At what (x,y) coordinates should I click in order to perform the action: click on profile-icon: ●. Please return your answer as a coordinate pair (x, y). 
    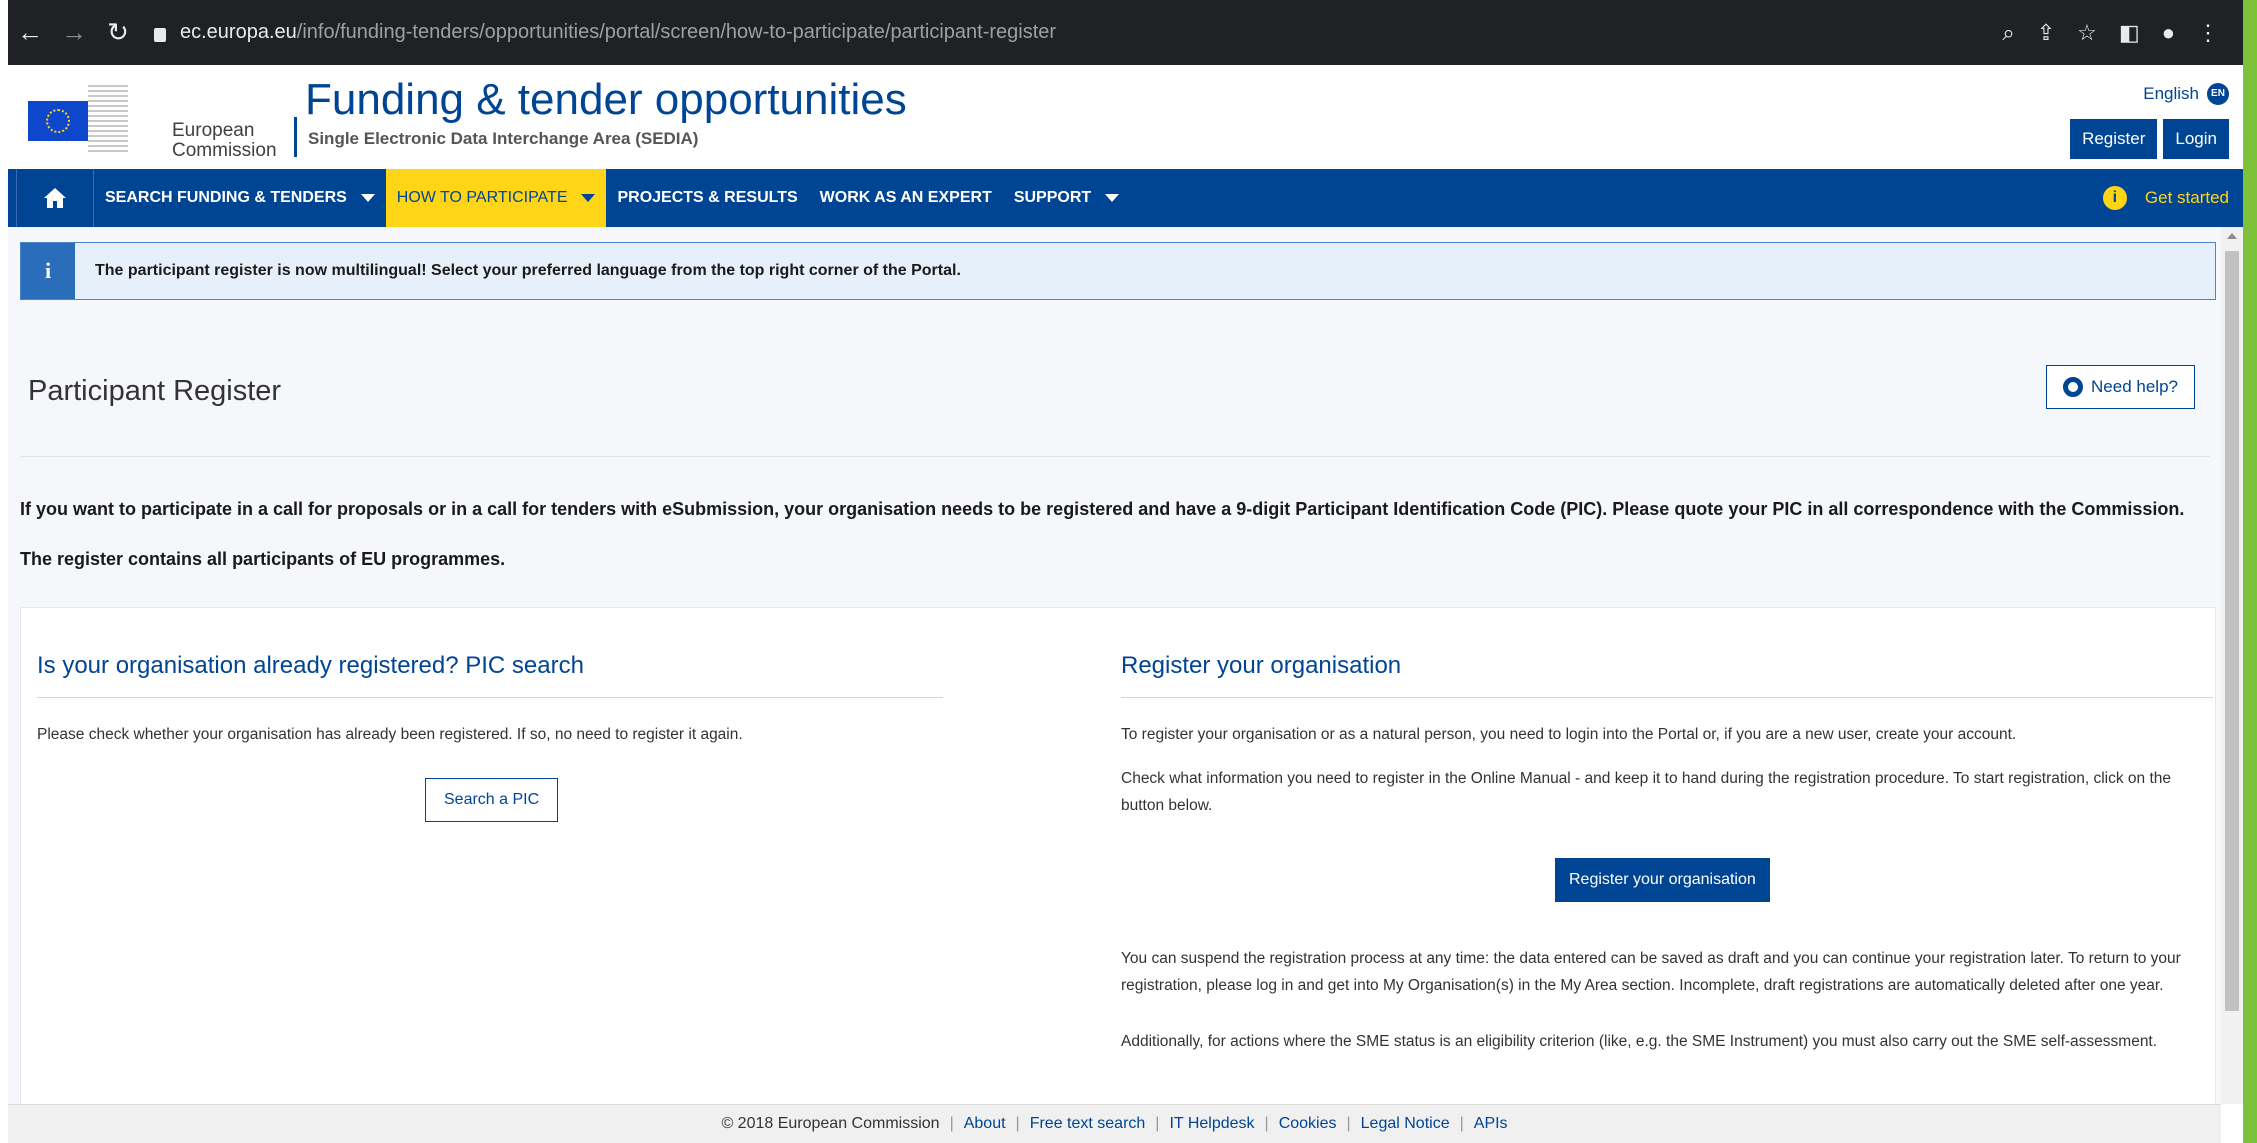
    Looking at the image, I should click on (2168, 33).